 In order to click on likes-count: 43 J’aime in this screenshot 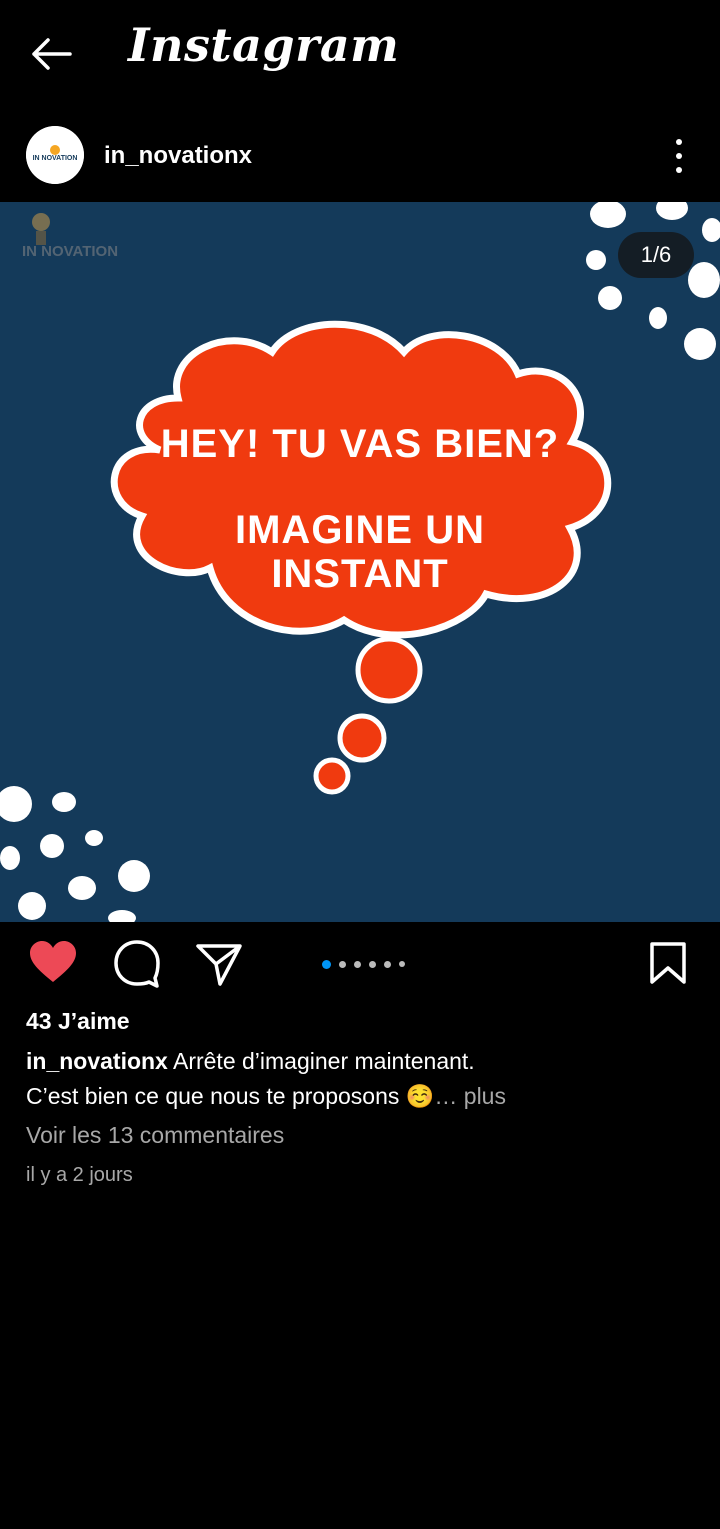, I will do `click(78, 1021)`.